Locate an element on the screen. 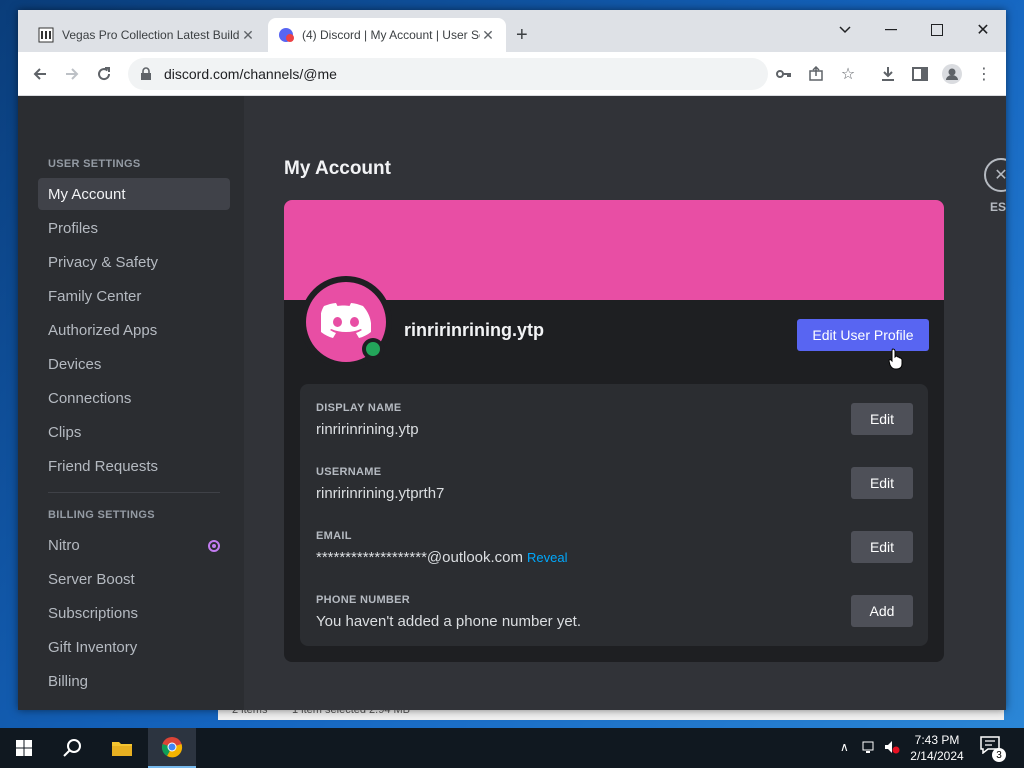 The width and height of the screenshot is (1024, 768). tab-title: Vegas Pro Collection Latest Build is located at coordinates (151, 35).